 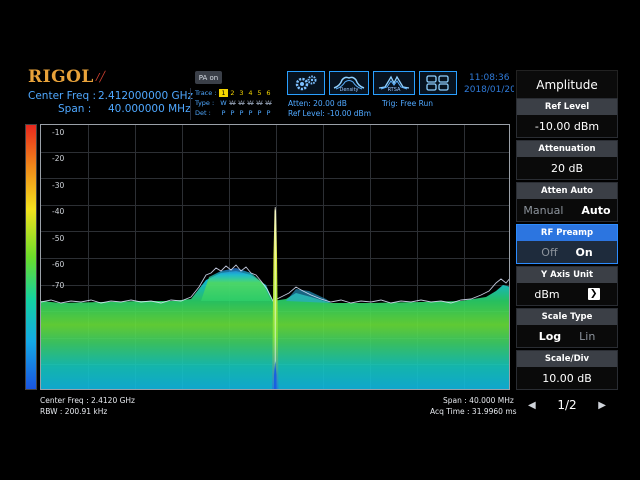 I want to click on trace-det-5: P, so click(x=259, y=113).